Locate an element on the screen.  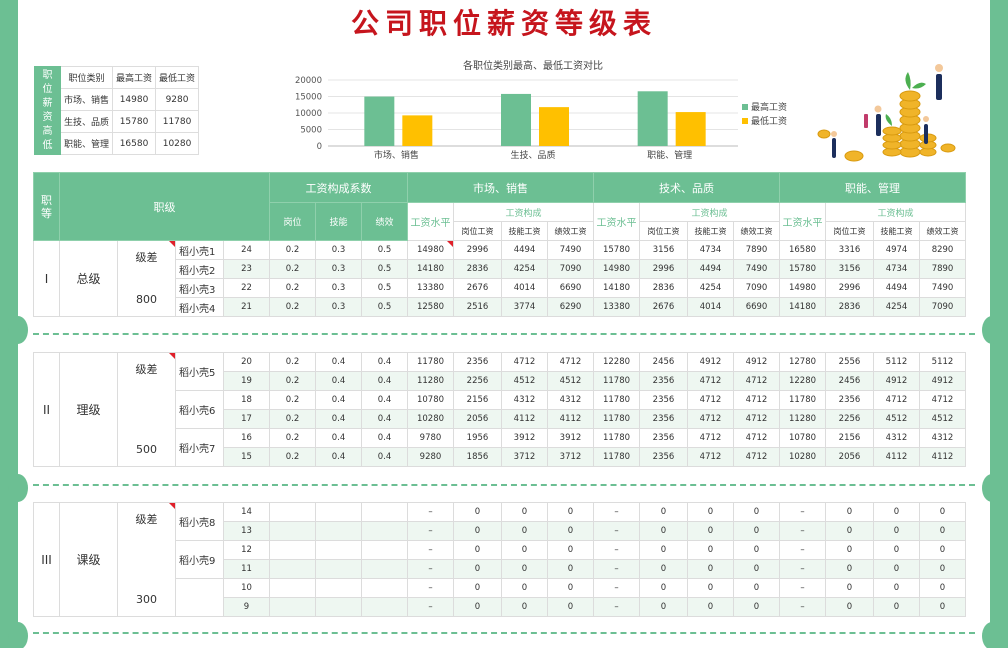
salary-cell: 4254 is located at coordinates (711, 288).